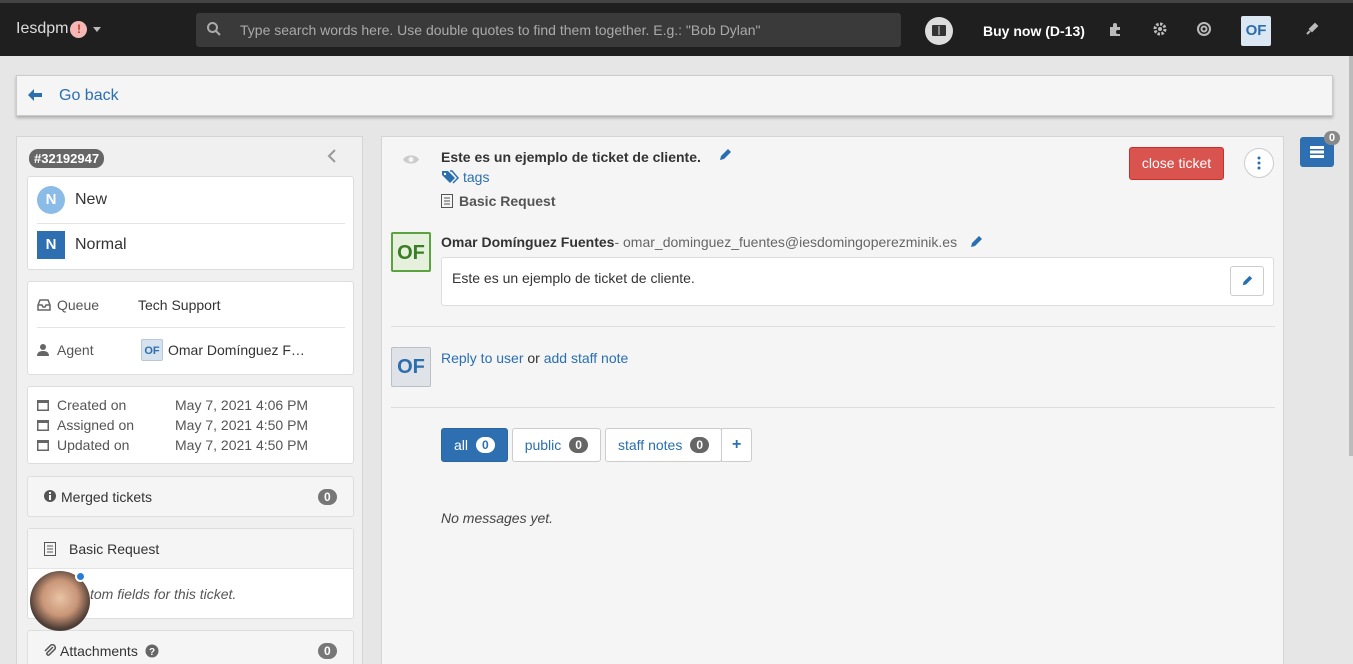 This screenshot has height=664, width=1353. What do you see at coordinates (571, 157) in the screenshot?
I see `ticket-subject: Este es un ejemplo de ticket de cliente.` at bounding box center [571, 157].